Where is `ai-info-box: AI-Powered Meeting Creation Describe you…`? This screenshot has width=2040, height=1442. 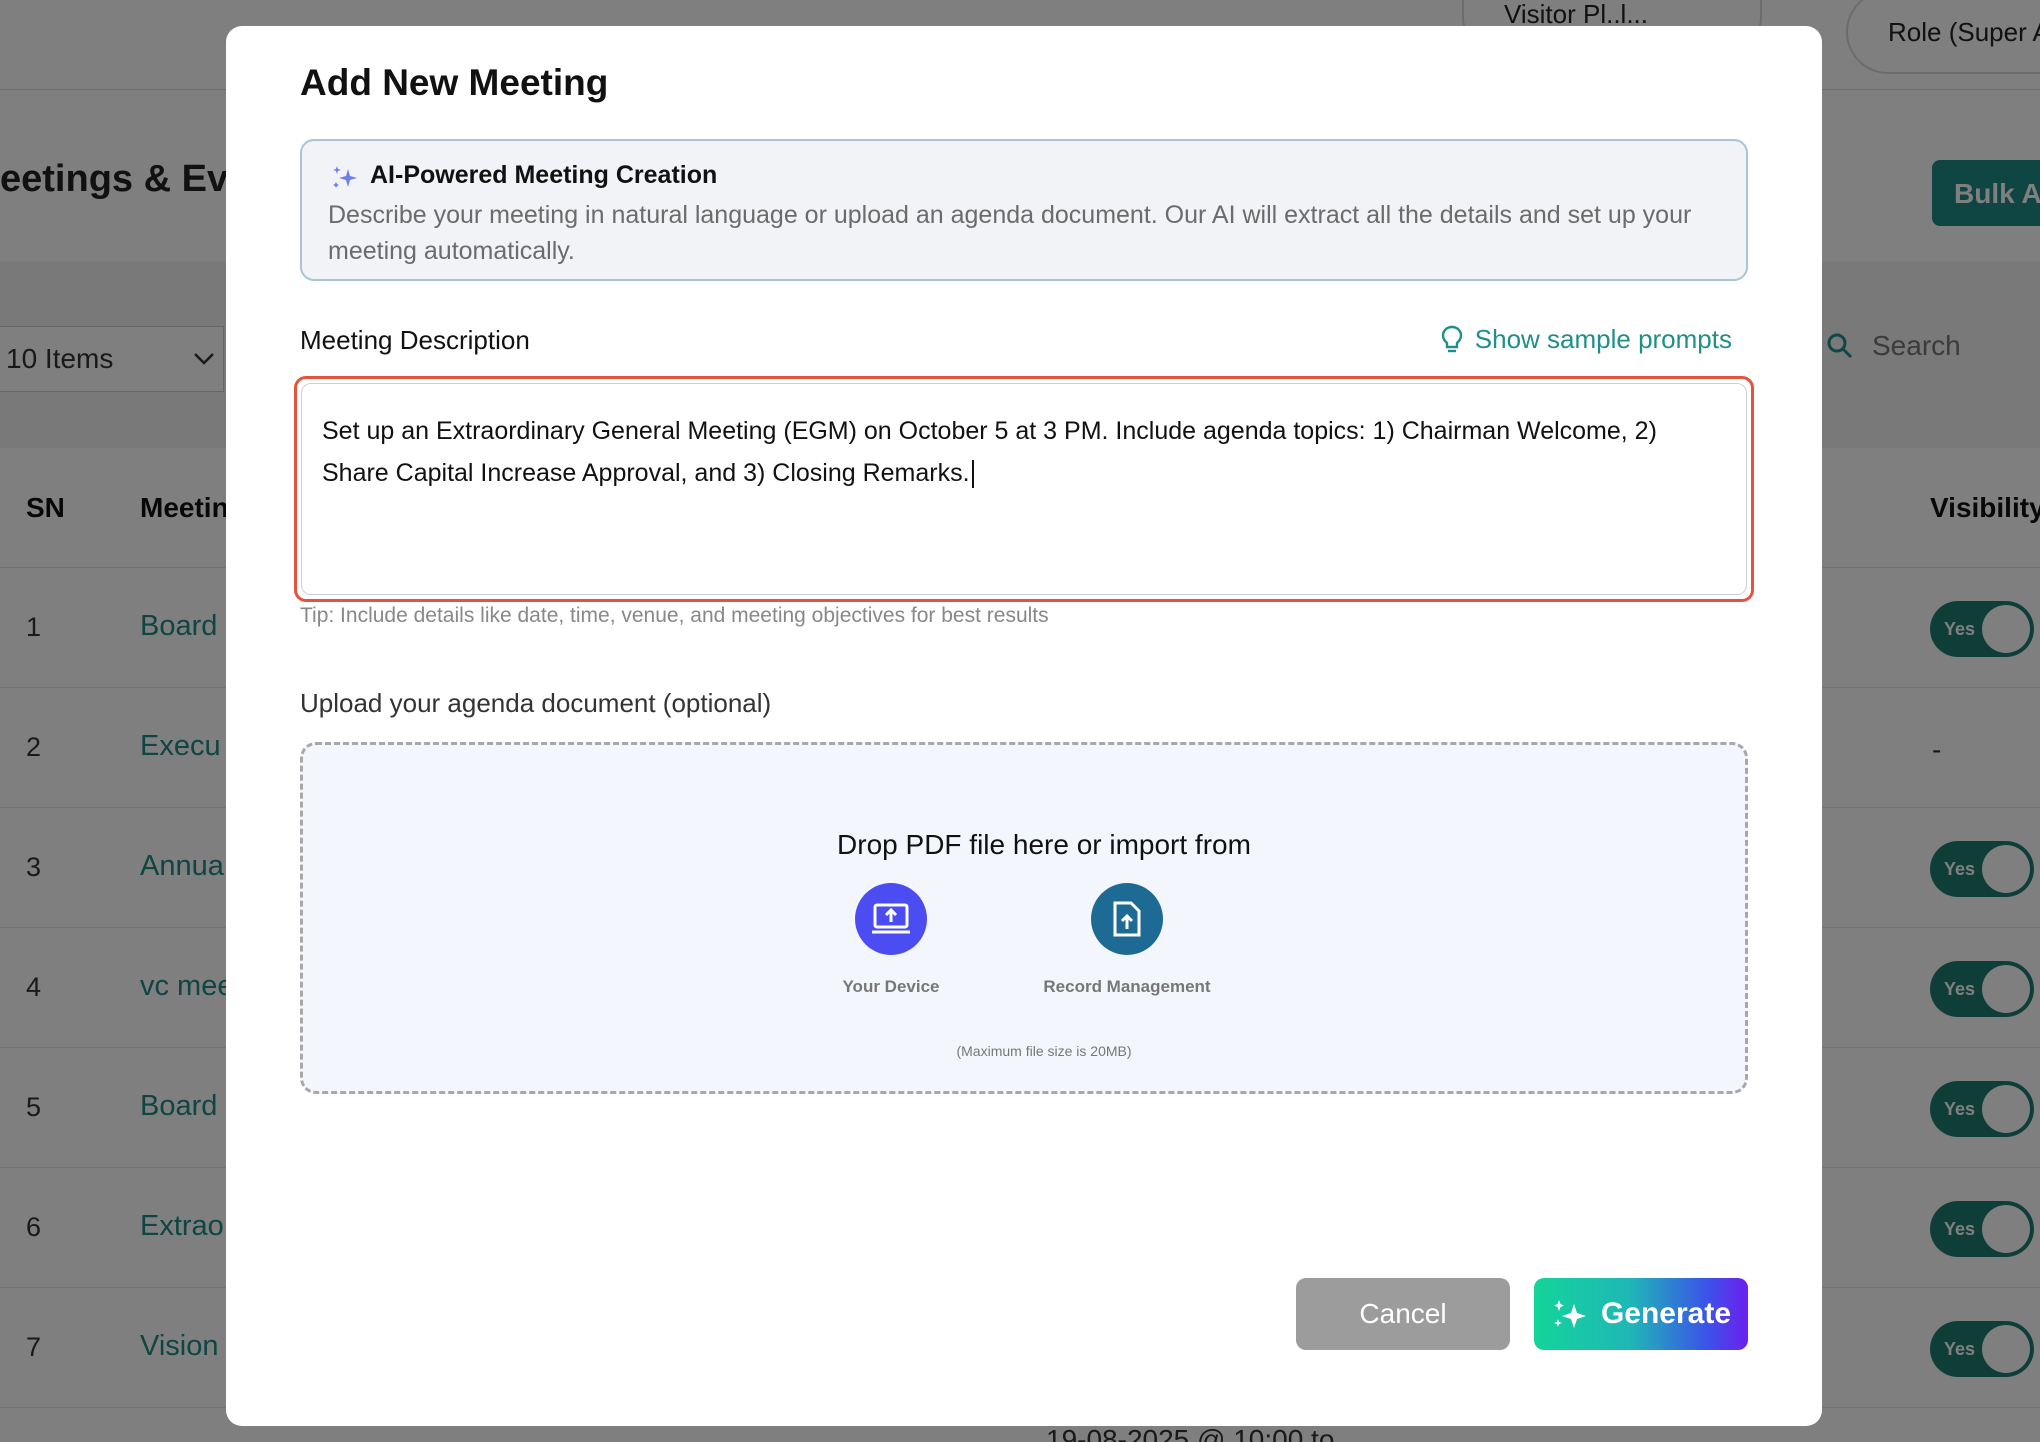 ai-info-box: AI-Powered Meeting Creation Describe you… is located at coordinates (1024, 210).